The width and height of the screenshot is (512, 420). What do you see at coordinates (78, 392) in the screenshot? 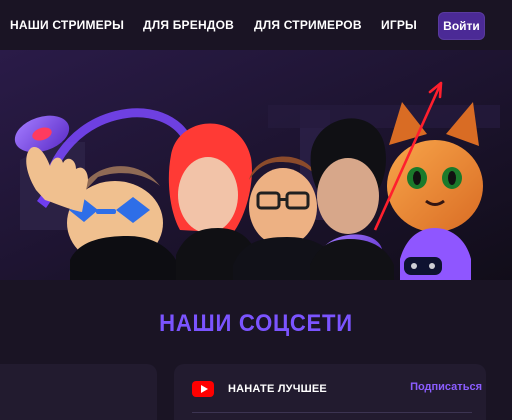
I see `social-card-left` at bounding box center [78, 392].